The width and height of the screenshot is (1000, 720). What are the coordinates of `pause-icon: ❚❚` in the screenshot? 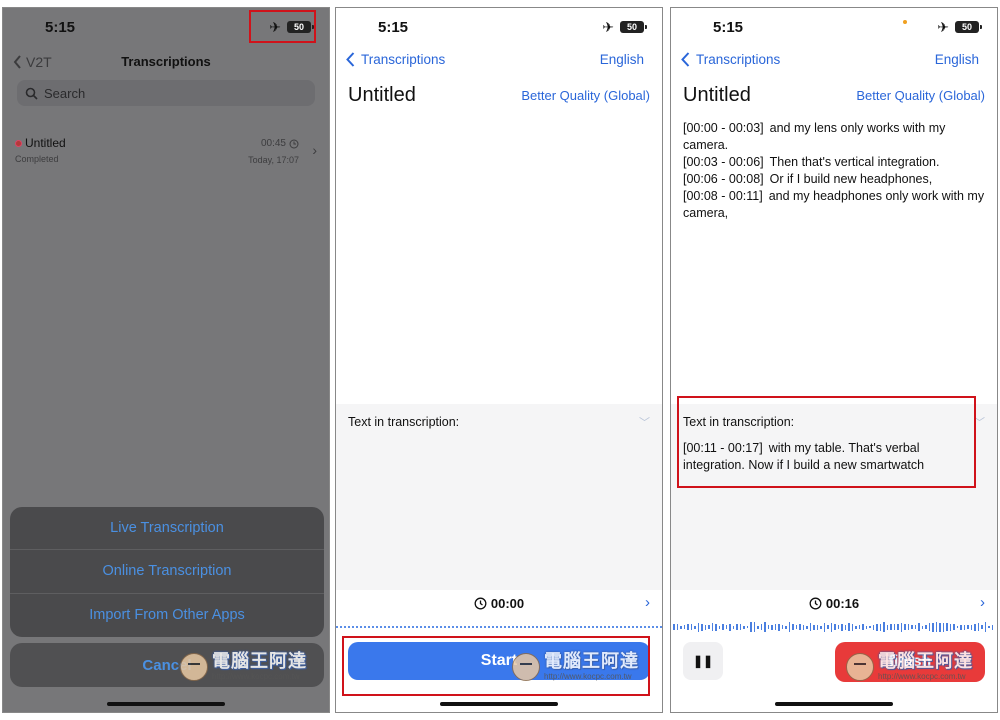 It's located at (703, 661).